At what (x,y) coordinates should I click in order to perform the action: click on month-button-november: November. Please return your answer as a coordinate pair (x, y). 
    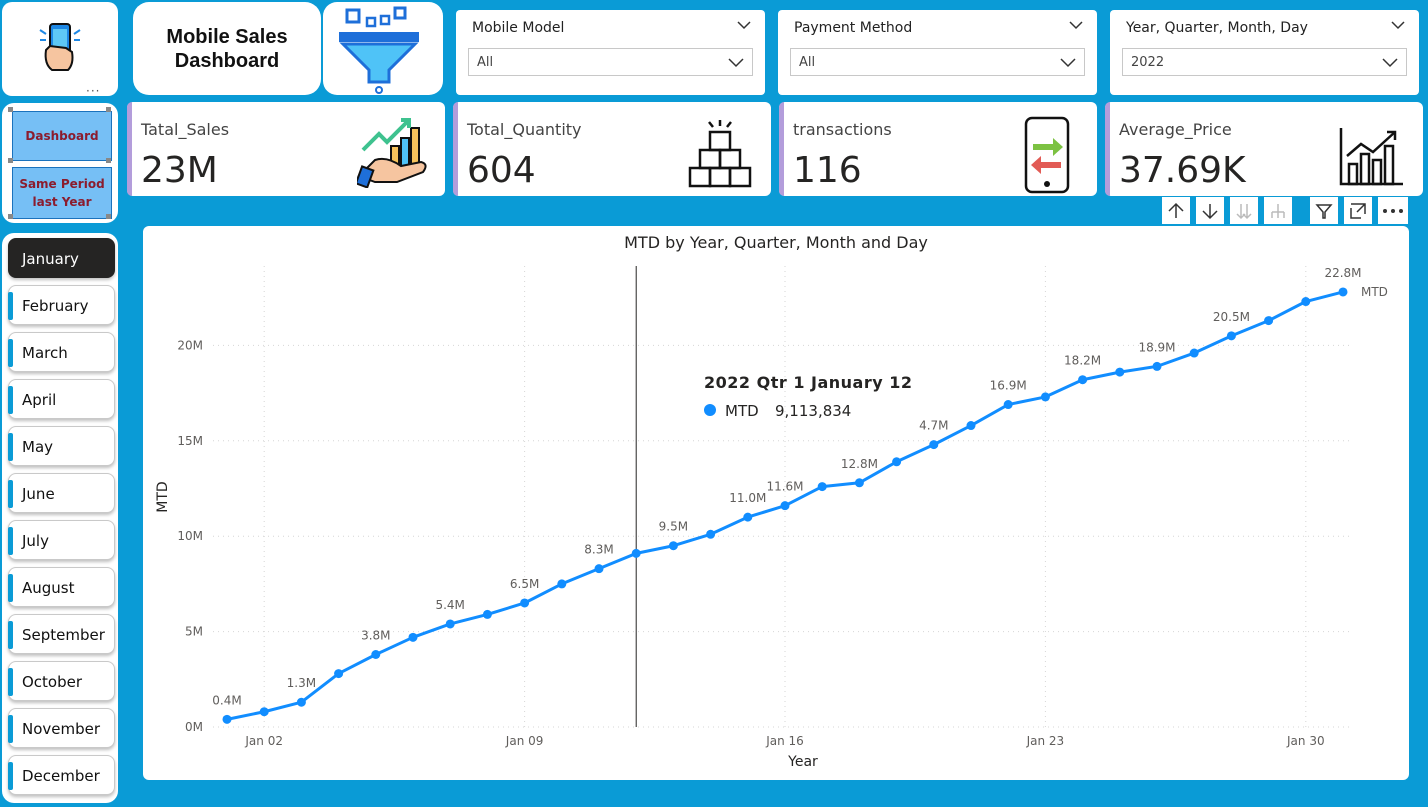
    Looking at the image, I should click on (61, 728).